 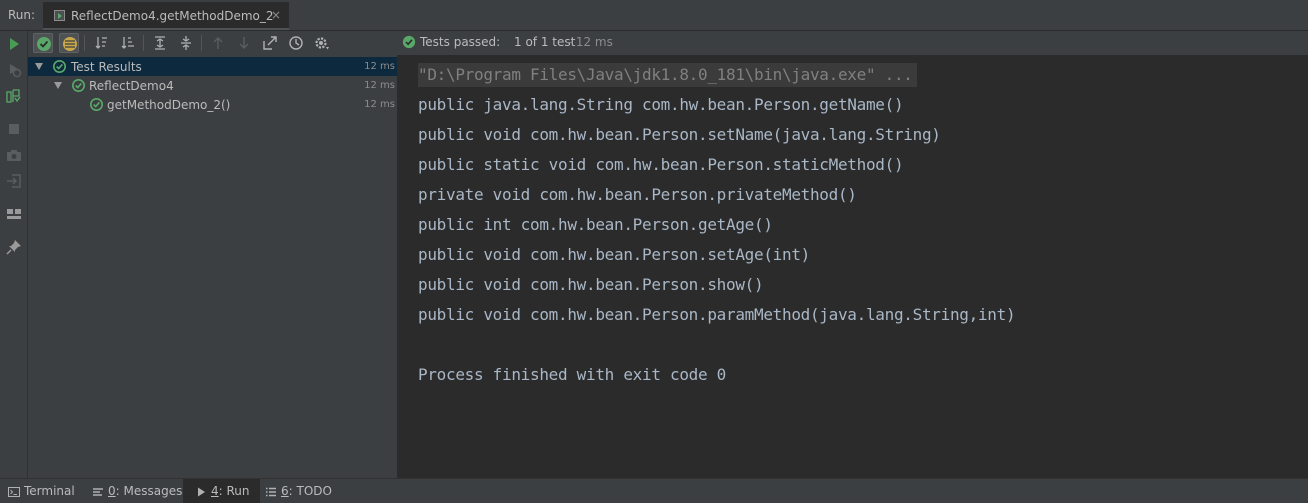 I want to click on console-line: public int com.hw.bean.Person.getAge(), so click(x=595, y=224).